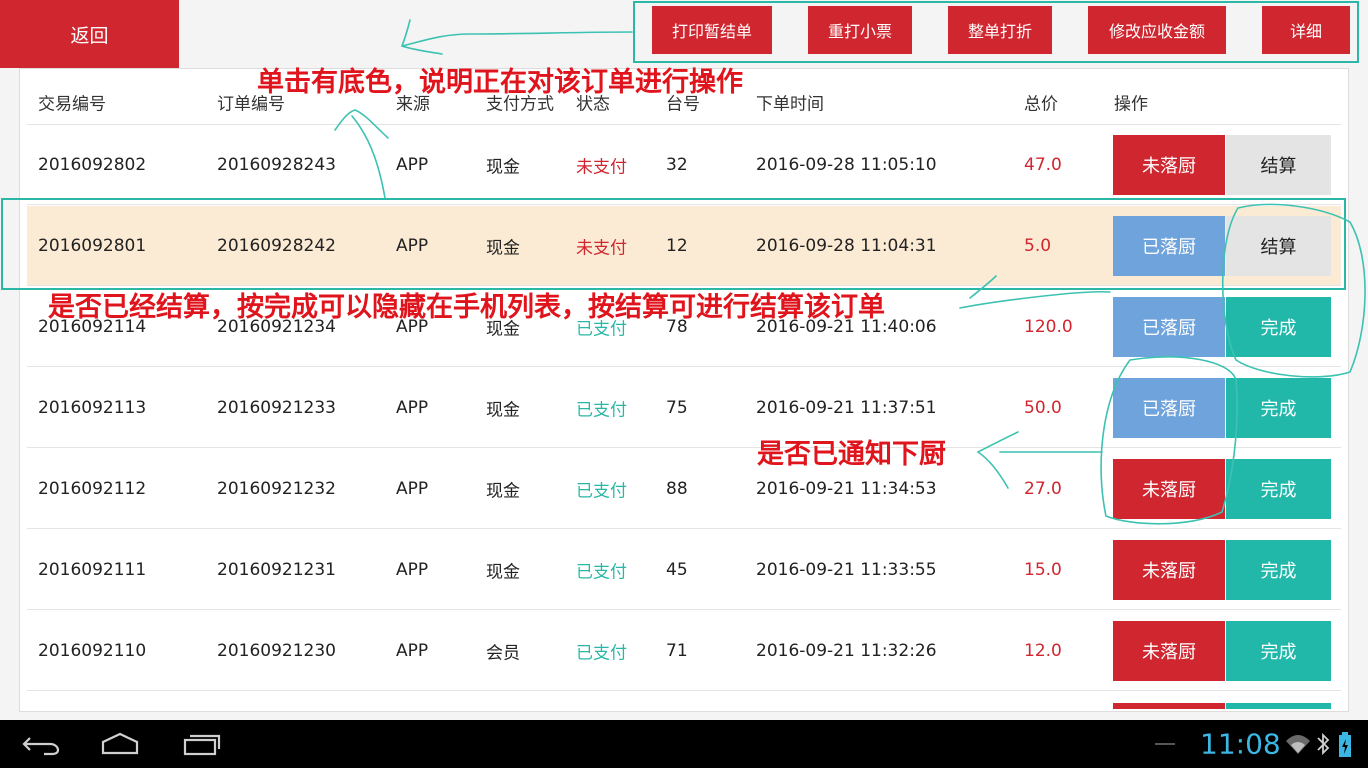 This screenshot has height=768, width=1368. What do you see at coordinates (1043, 407) in the screenshot?
I see `total-cell: 50.0` at bounding box center [1043, 407].